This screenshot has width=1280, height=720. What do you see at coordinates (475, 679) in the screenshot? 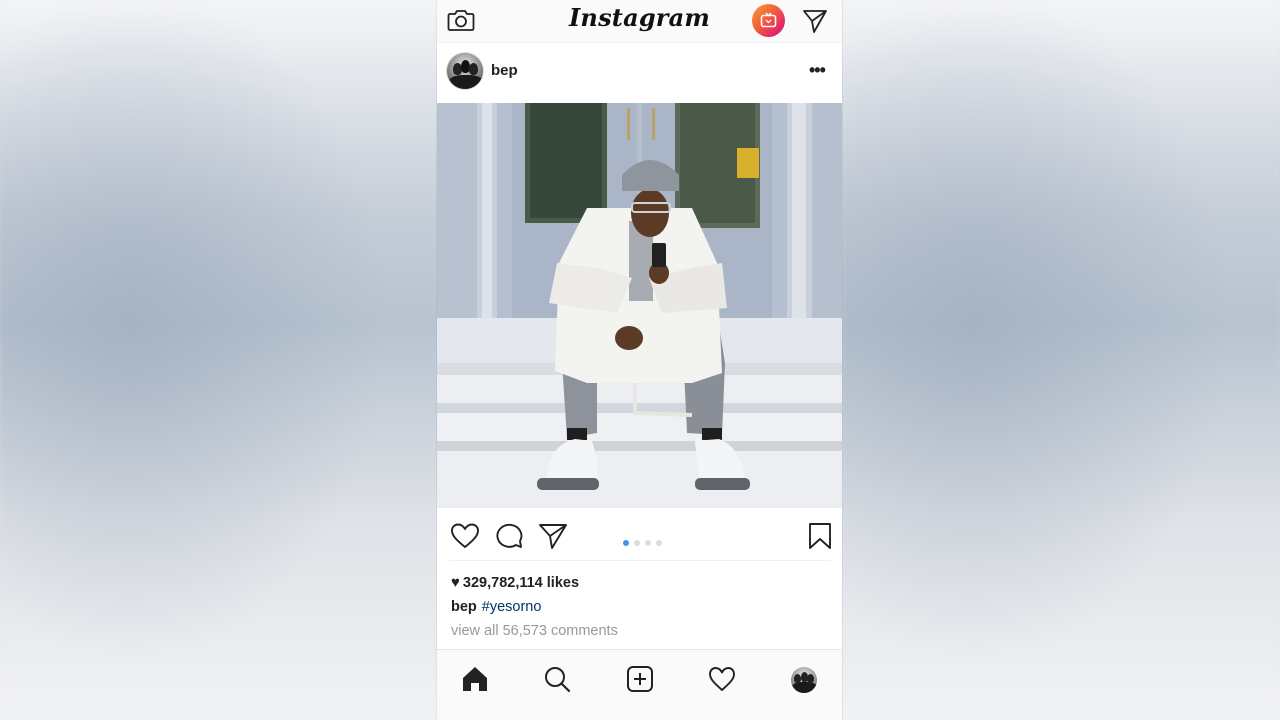
I see `home-icon` at bounding box center [475, 679].